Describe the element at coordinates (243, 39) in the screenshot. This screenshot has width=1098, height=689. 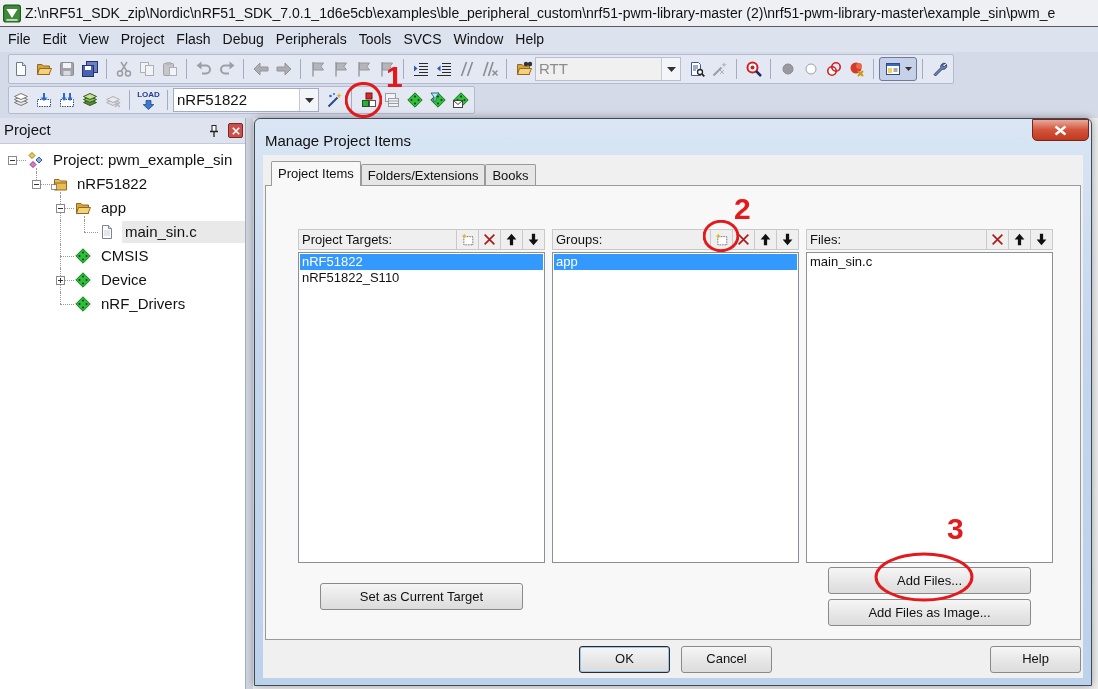
I see `menu-item: Debug` at that location.